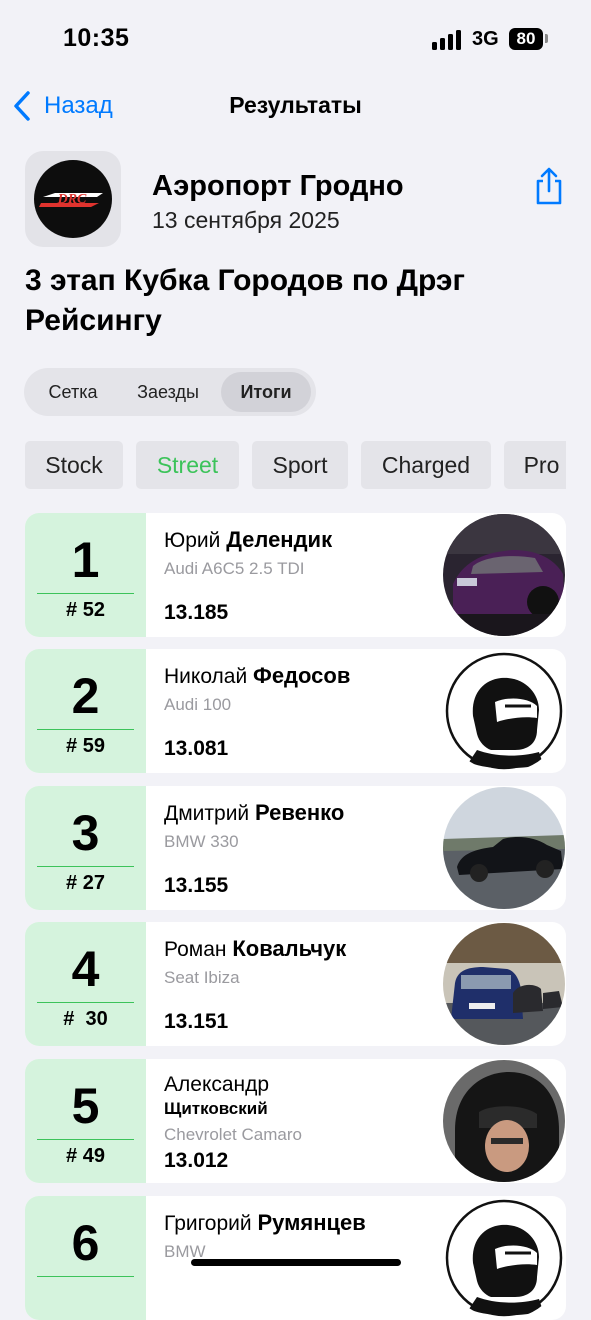 Image resolution: width=591 pixels, height=1320 pixels. I want to click on rank-box: 5 # 49, so click(85, 1121).